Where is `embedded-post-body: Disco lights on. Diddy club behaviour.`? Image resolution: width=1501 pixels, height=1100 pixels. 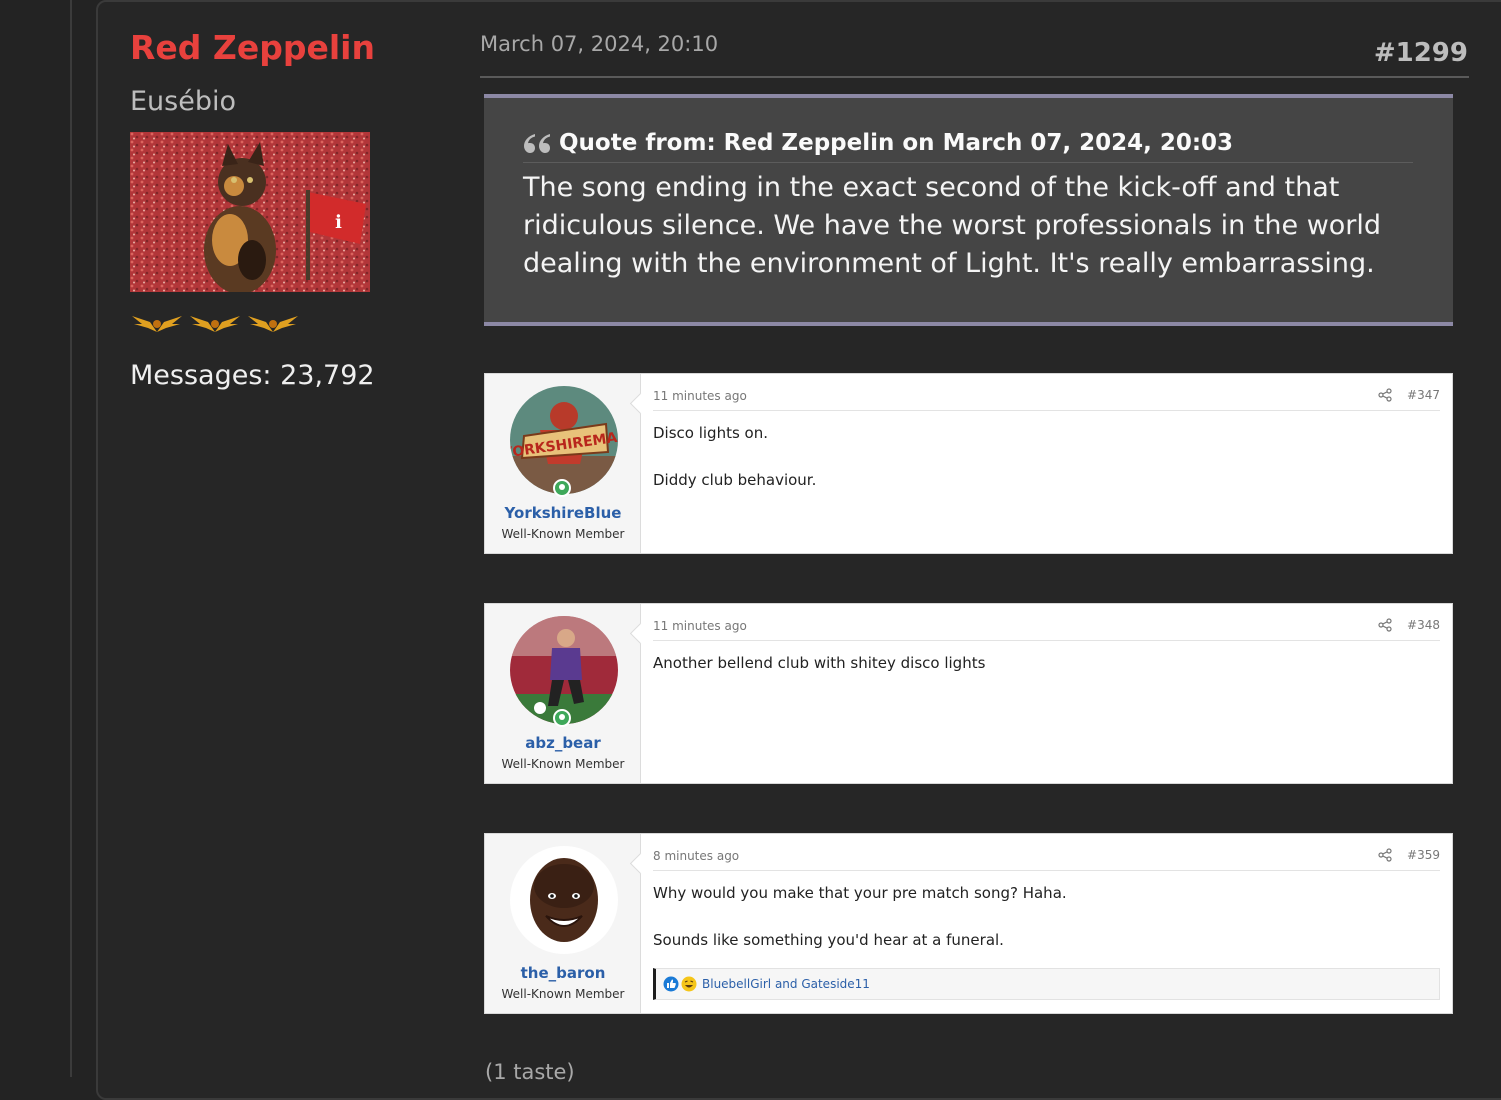 embedded-post-body: Disco lights on. Diddy club behaviour. is located at coordinates (734, 471).